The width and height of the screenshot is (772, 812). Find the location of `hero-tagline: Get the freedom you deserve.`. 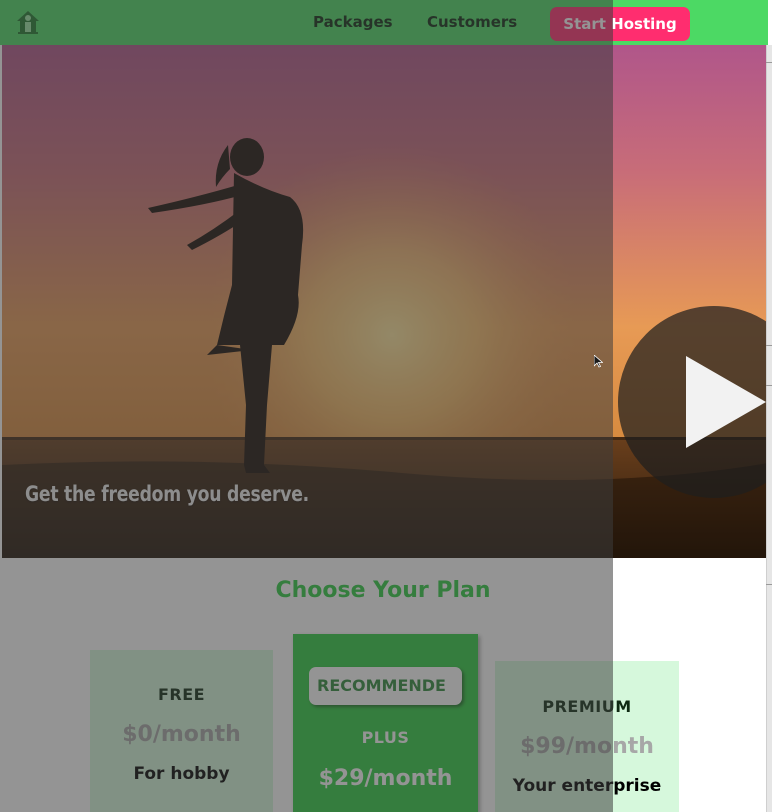

hero-tagline: Get the freedom you deserve. is located at coordinates (167, 494).